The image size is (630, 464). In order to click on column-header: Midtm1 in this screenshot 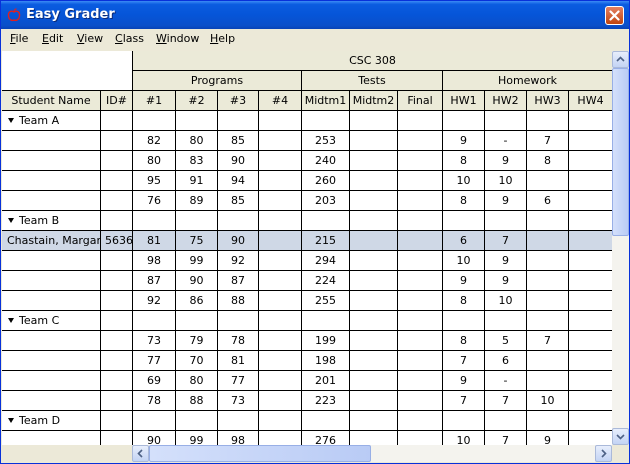, I will do `click(326, 101)`.